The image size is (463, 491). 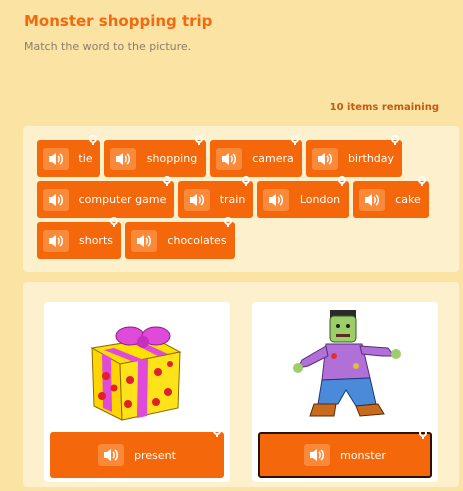 What do you see at coordinates (108, 46) in the screenshot?
I see `instructions-text: Match the word to the picture.` at bounding box center [108, 46].